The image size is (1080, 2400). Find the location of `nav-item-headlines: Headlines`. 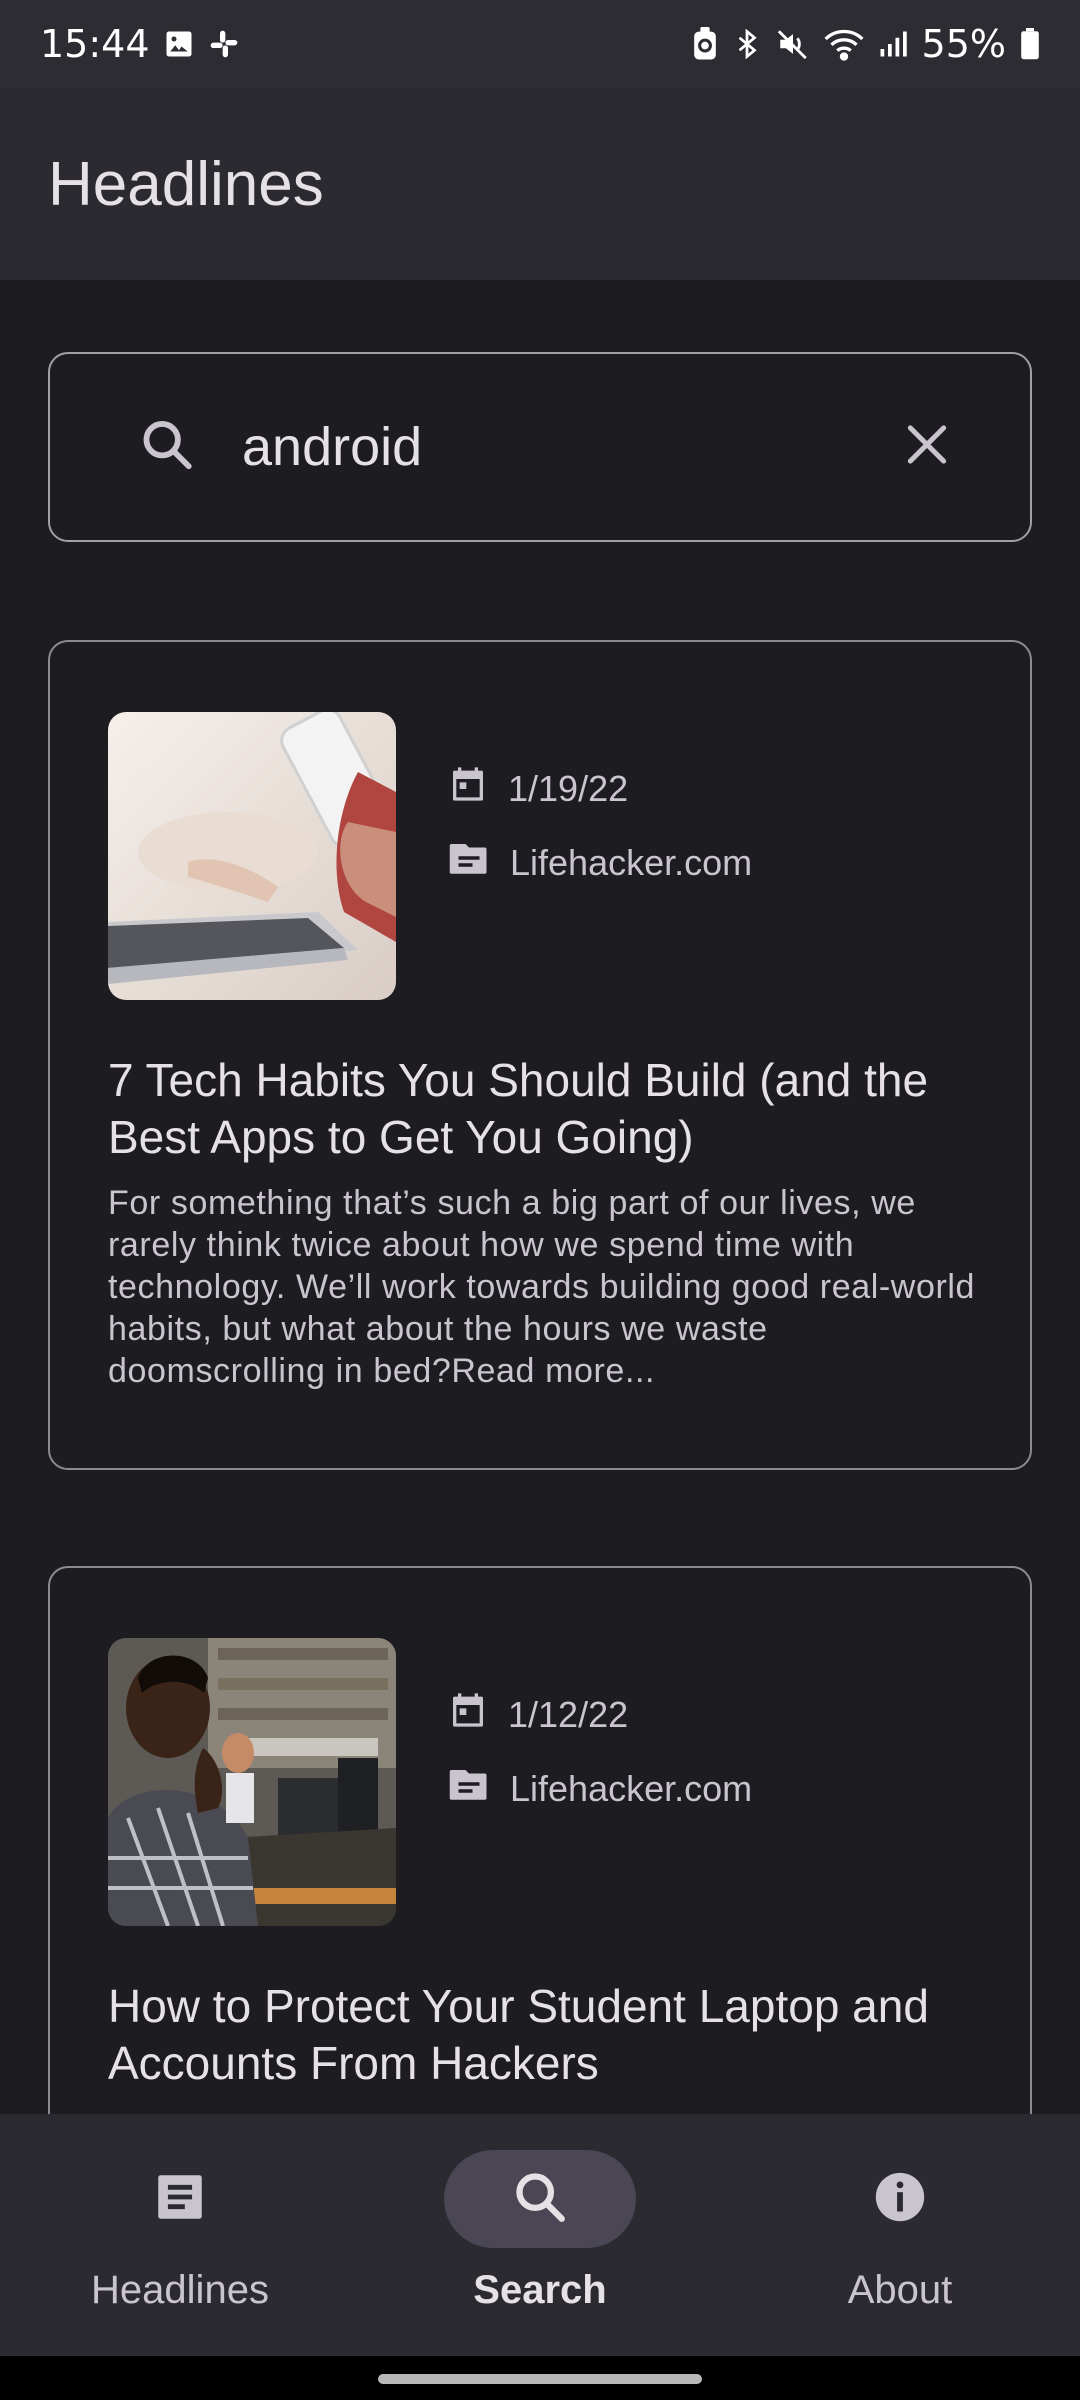

nav-item-headlines: Headlines is located at coordinates (180, 2235).